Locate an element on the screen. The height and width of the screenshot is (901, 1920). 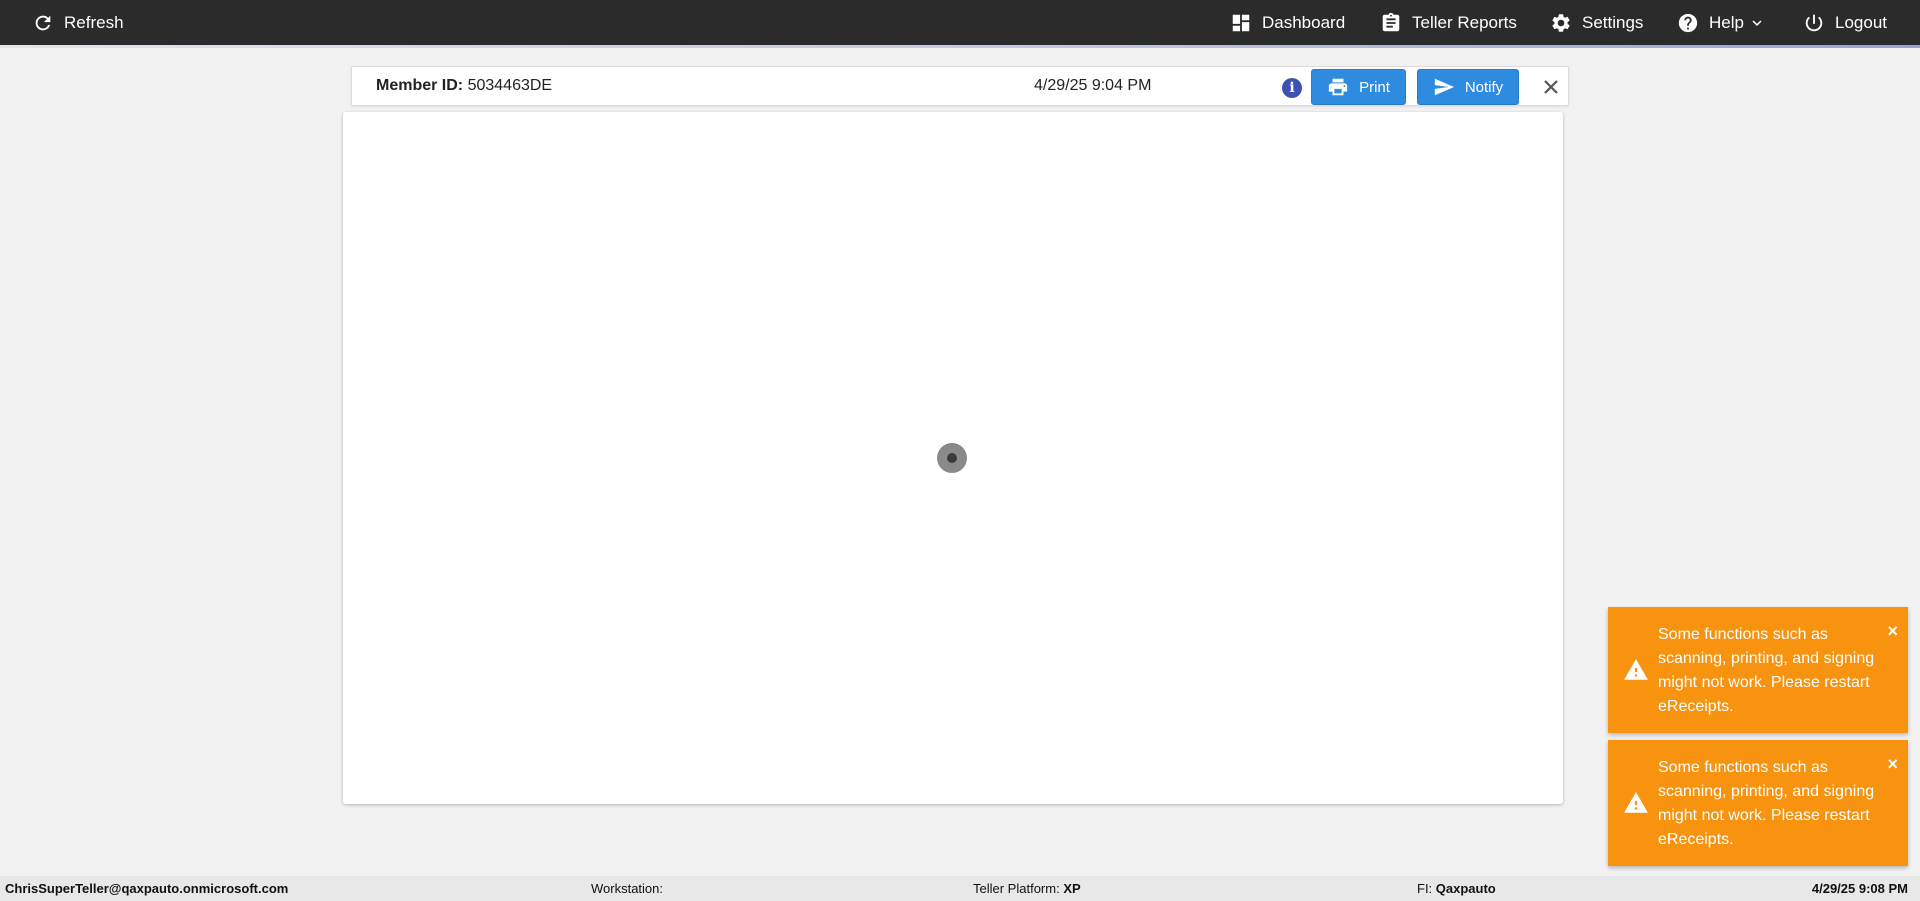
close-receipt-button is located at coordinates (1551, 87).